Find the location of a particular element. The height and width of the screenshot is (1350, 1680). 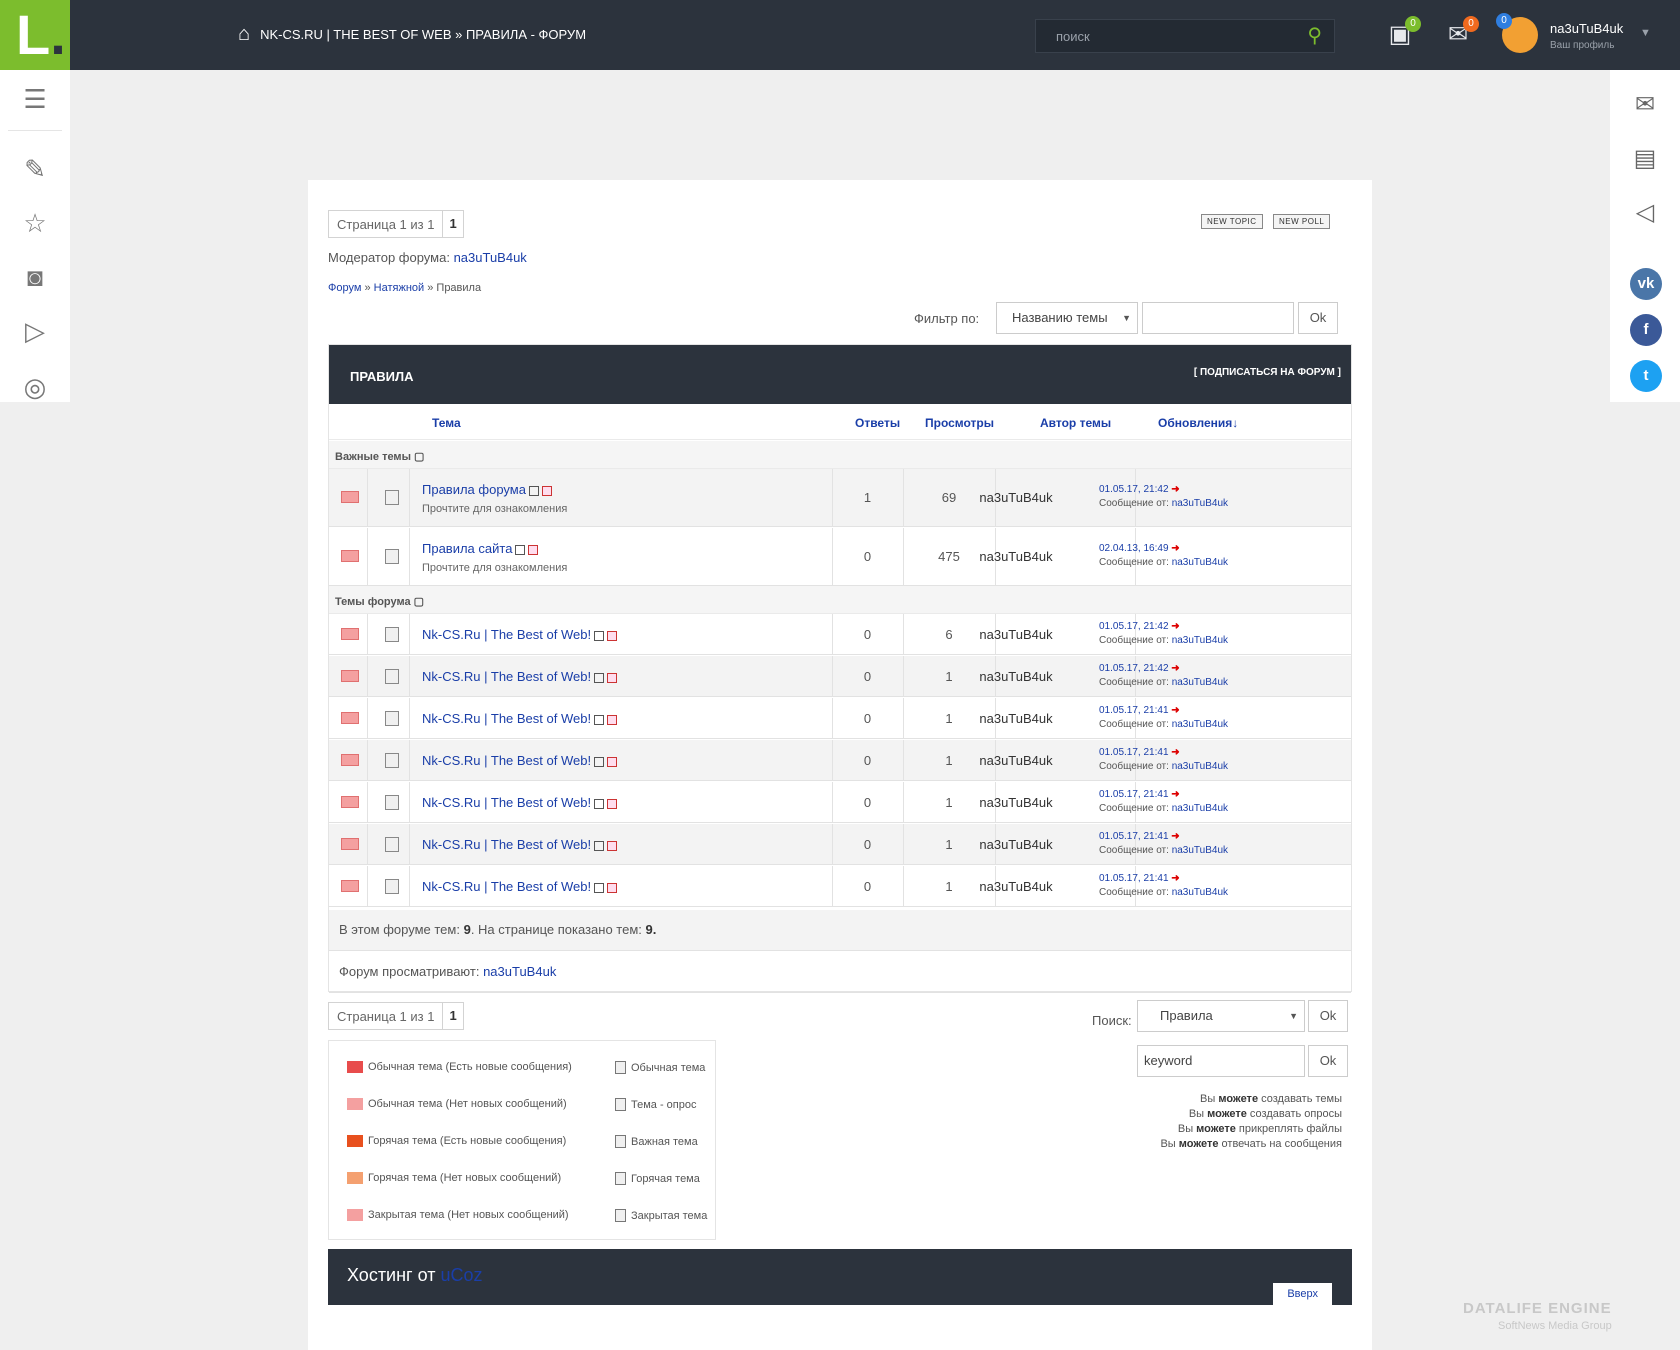

new-poll-button: NEW POLL is located at coordinates (1302, 221).